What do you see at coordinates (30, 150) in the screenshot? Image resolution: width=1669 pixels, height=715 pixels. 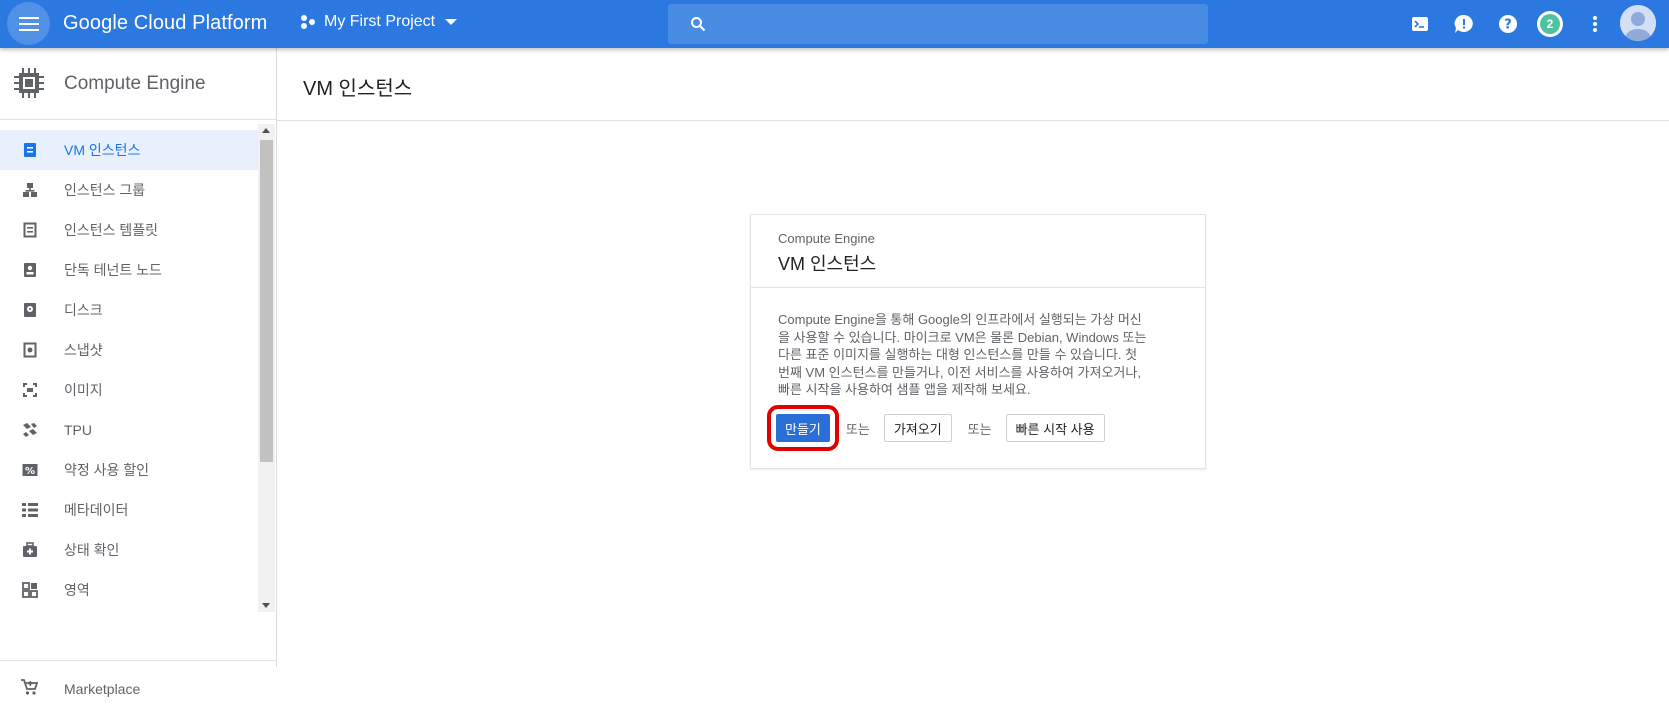 I see `vm-instance-icon` at bounding box center [30, 150].